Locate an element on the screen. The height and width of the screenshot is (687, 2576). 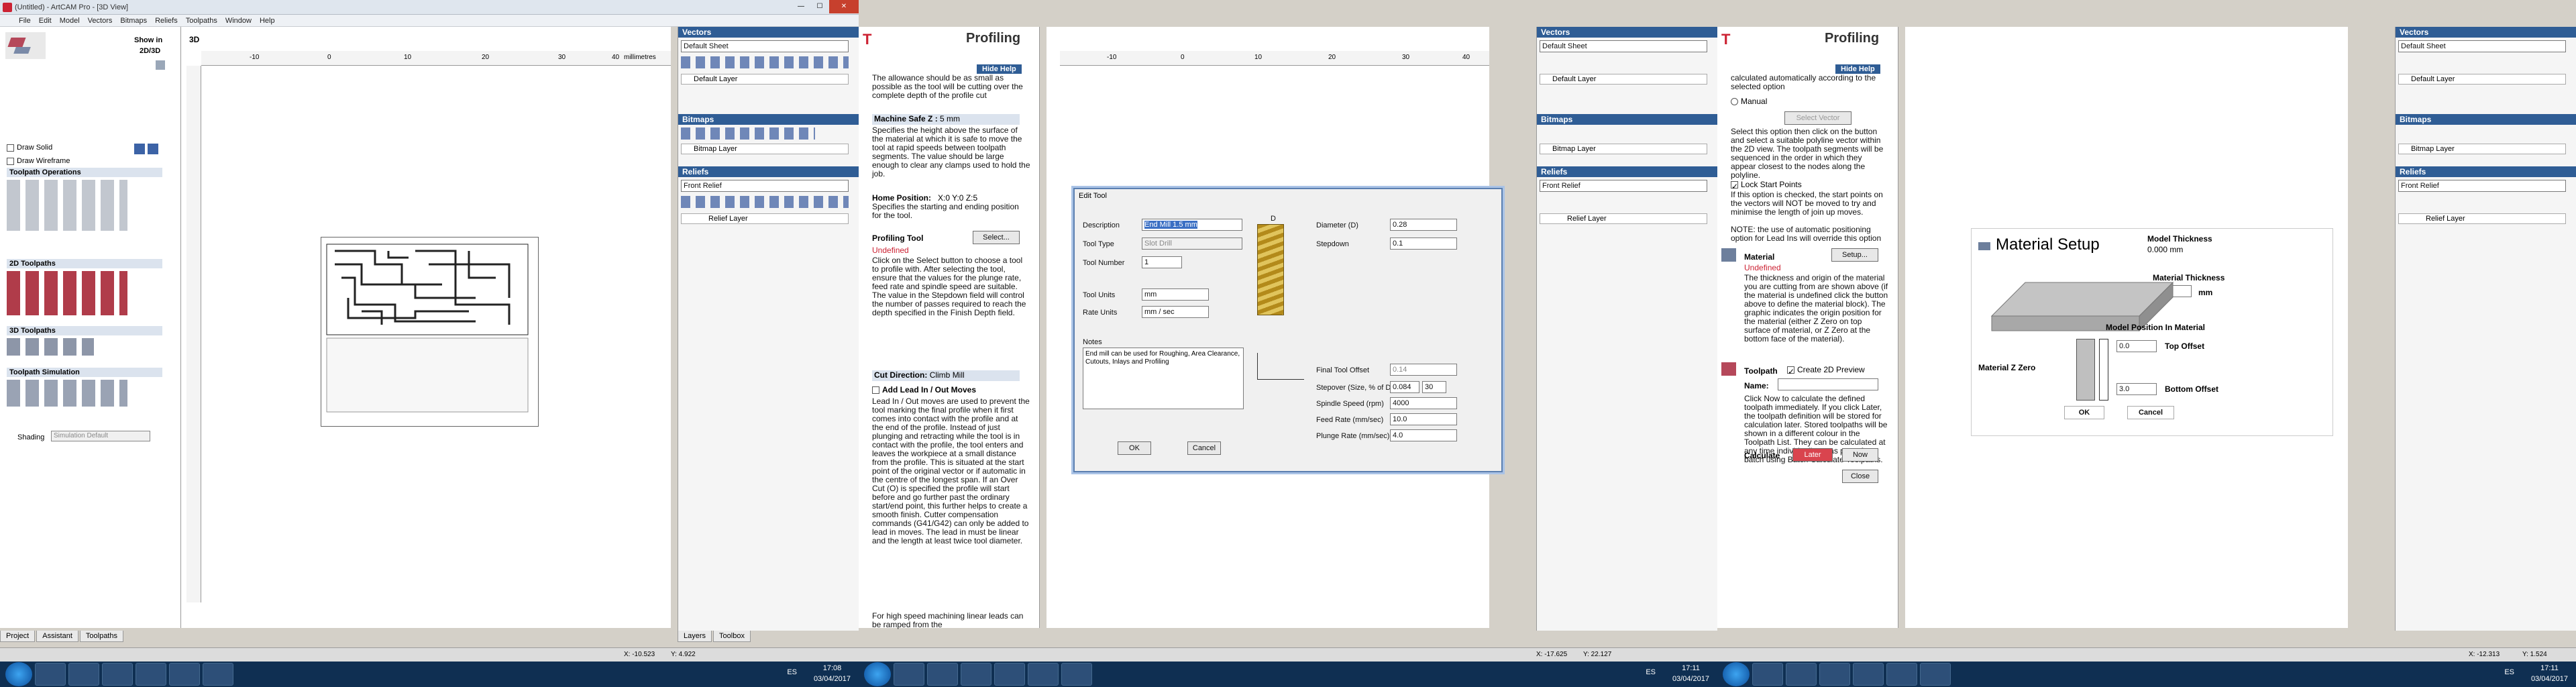
toolpaths-3d-header: 3D Toolpaths is located at coordinates (84, 330).